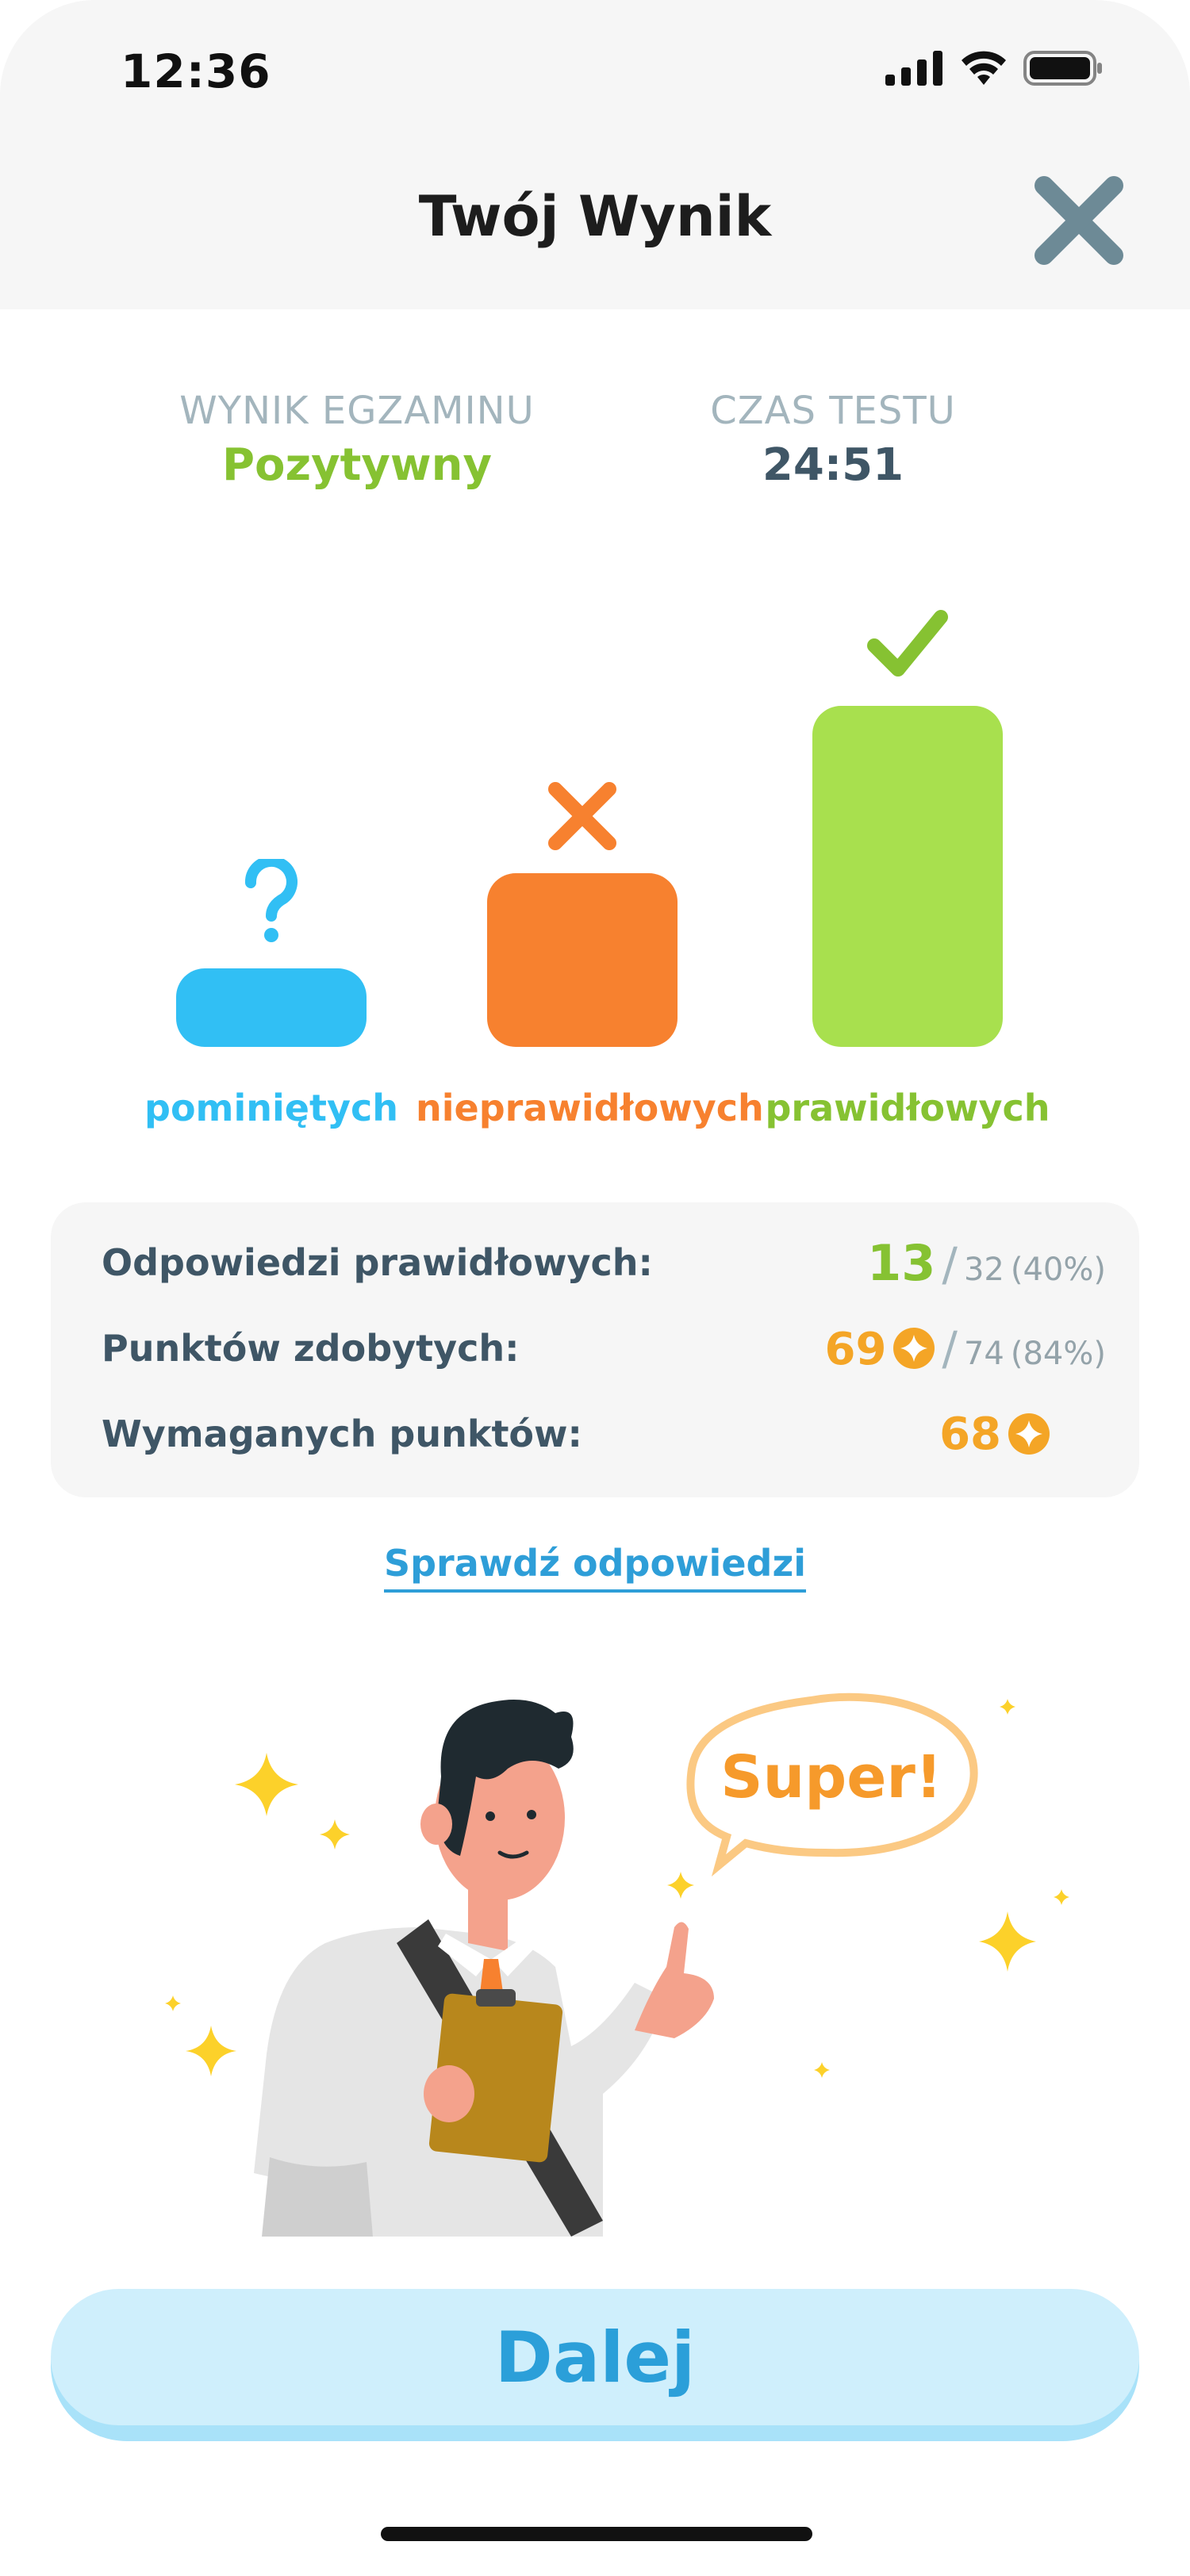 The width and height of the screenshot is (1190, 2576). Describe the element at coordinates (377, 1262) in the screenshot. I see `correct-answers-label: Odpowiedzi prawidłowych:` at that location.